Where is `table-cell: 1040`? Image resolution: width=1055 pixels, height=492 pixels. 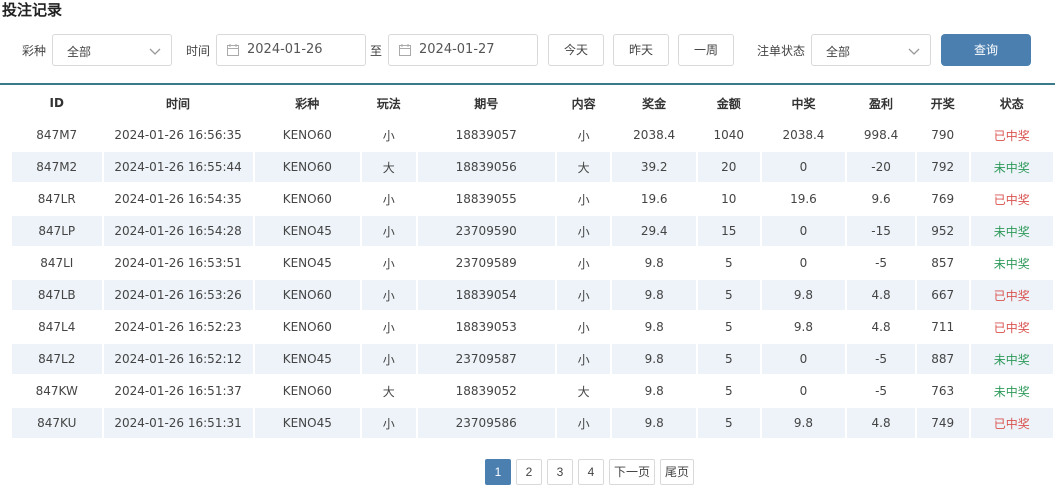
table-cell: 1040 is located at coordinates (729, 135).